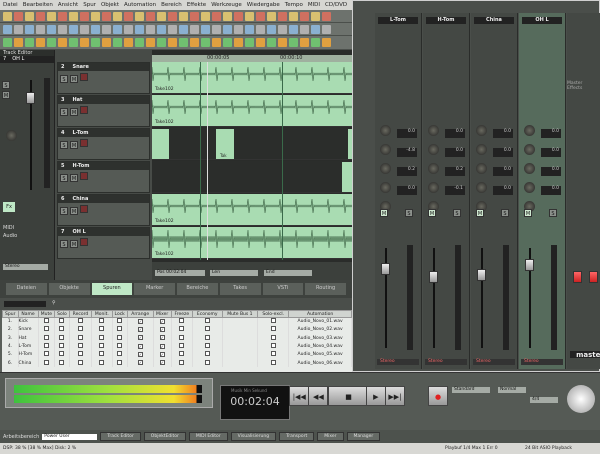 The height and width of the screenshot is (454, 600). What do you see at coordinates (577, 277) in the screenshot?
I see `master-fader-handle` at bounding box center [577, 277].